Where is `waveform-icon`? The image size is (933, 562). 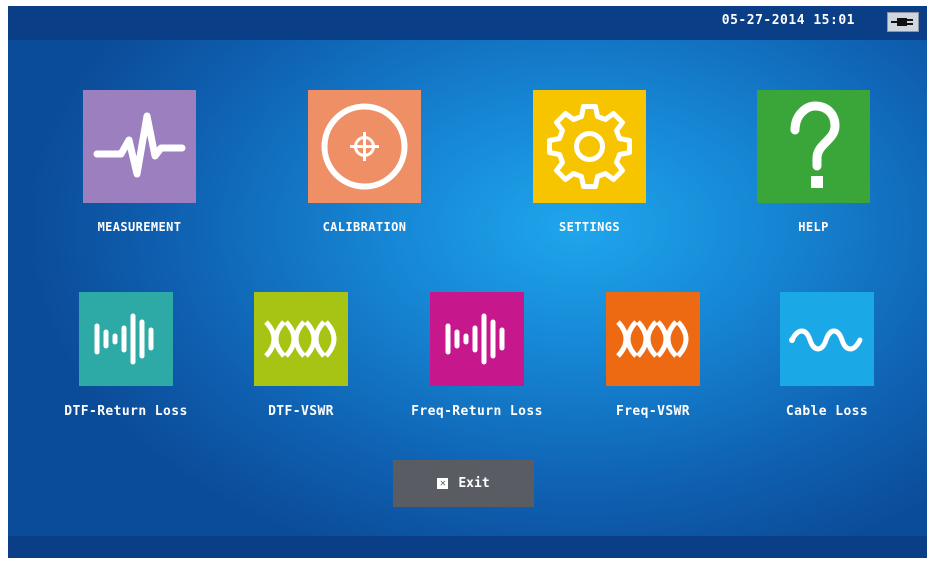 waveform-icon is located at coordinates (139, 145).